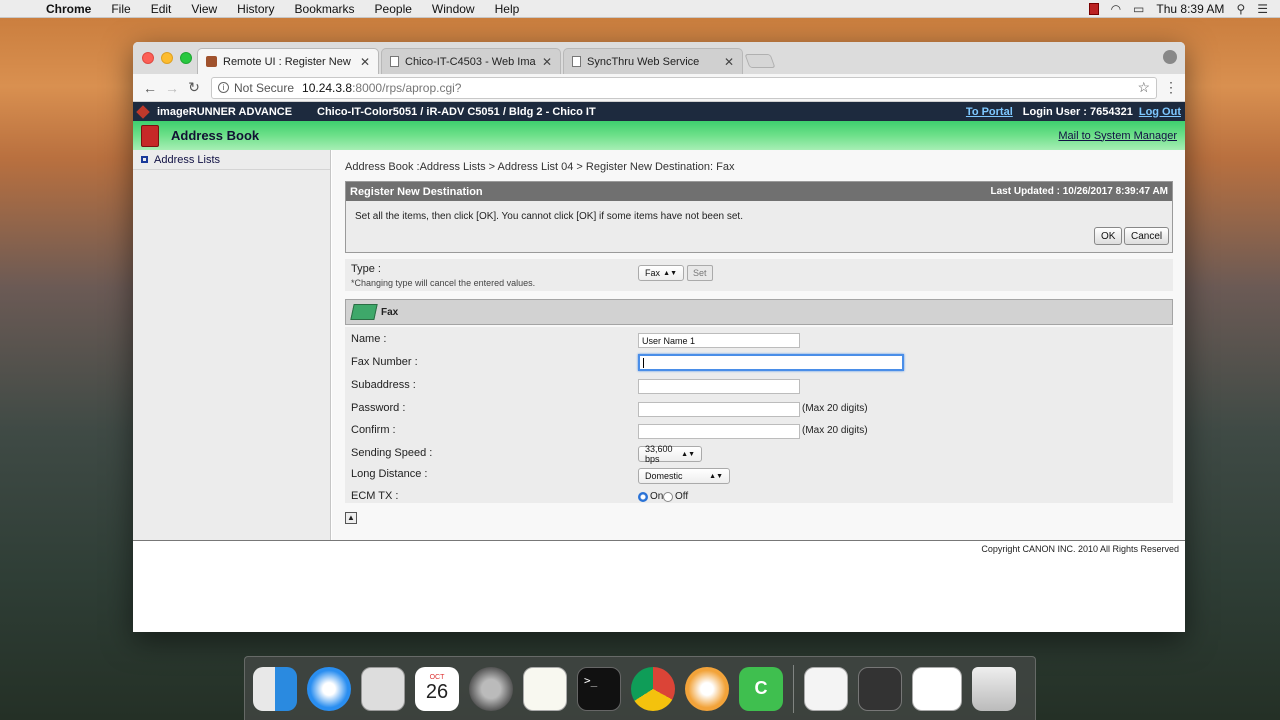  Describe the element at coordinates (719, 386) in the screenshot. I see `subaddress-input` at that location.